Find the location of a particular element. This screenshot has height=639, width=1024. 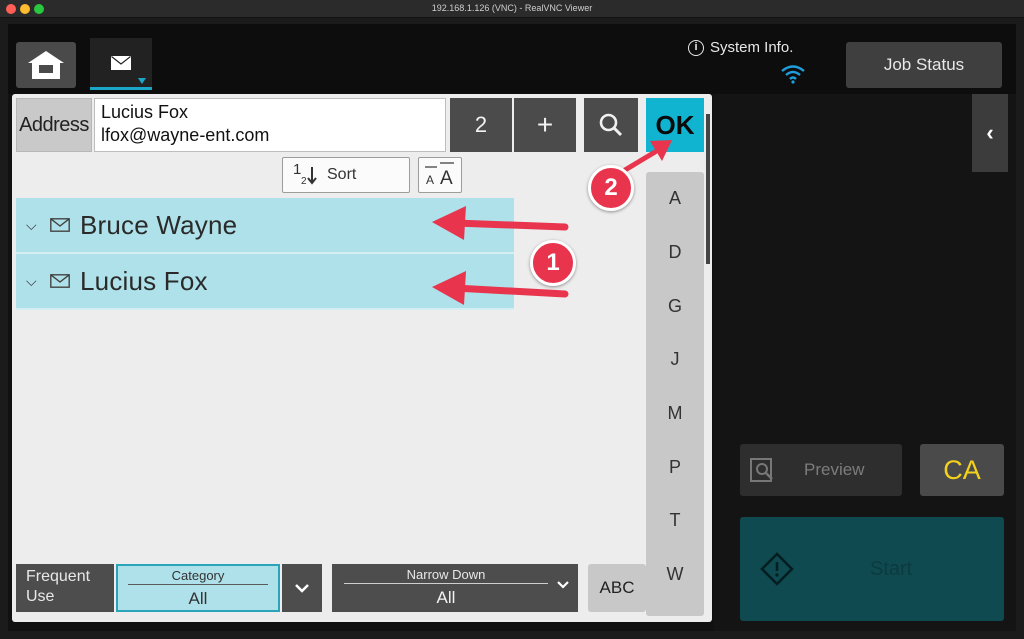

sort-button: 1 2 Sort is located at coordinates (346, 175).